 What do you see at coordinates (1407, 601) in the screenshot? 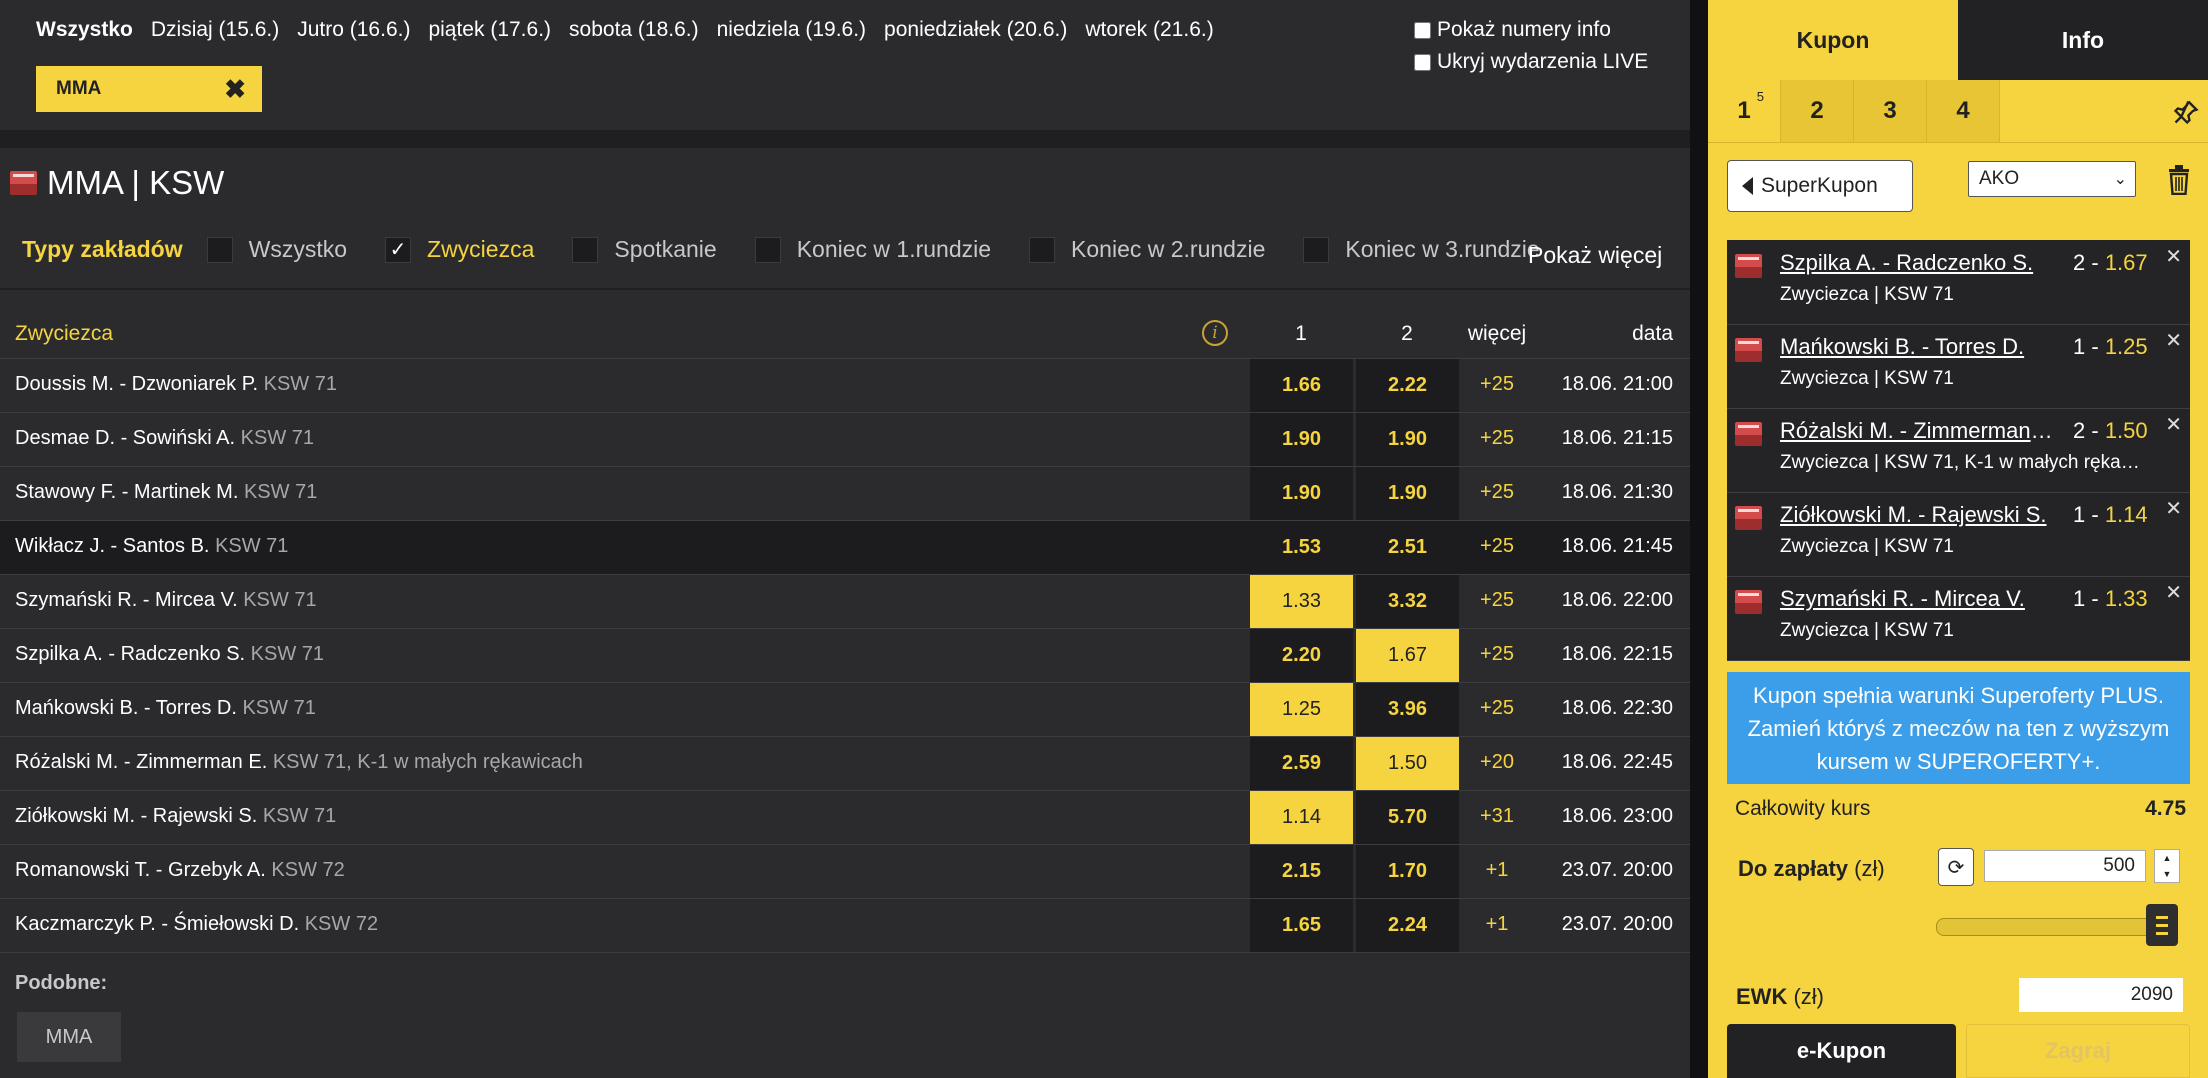
I see `odd-2-button: 3.32` at bounding box center [1407, 601].